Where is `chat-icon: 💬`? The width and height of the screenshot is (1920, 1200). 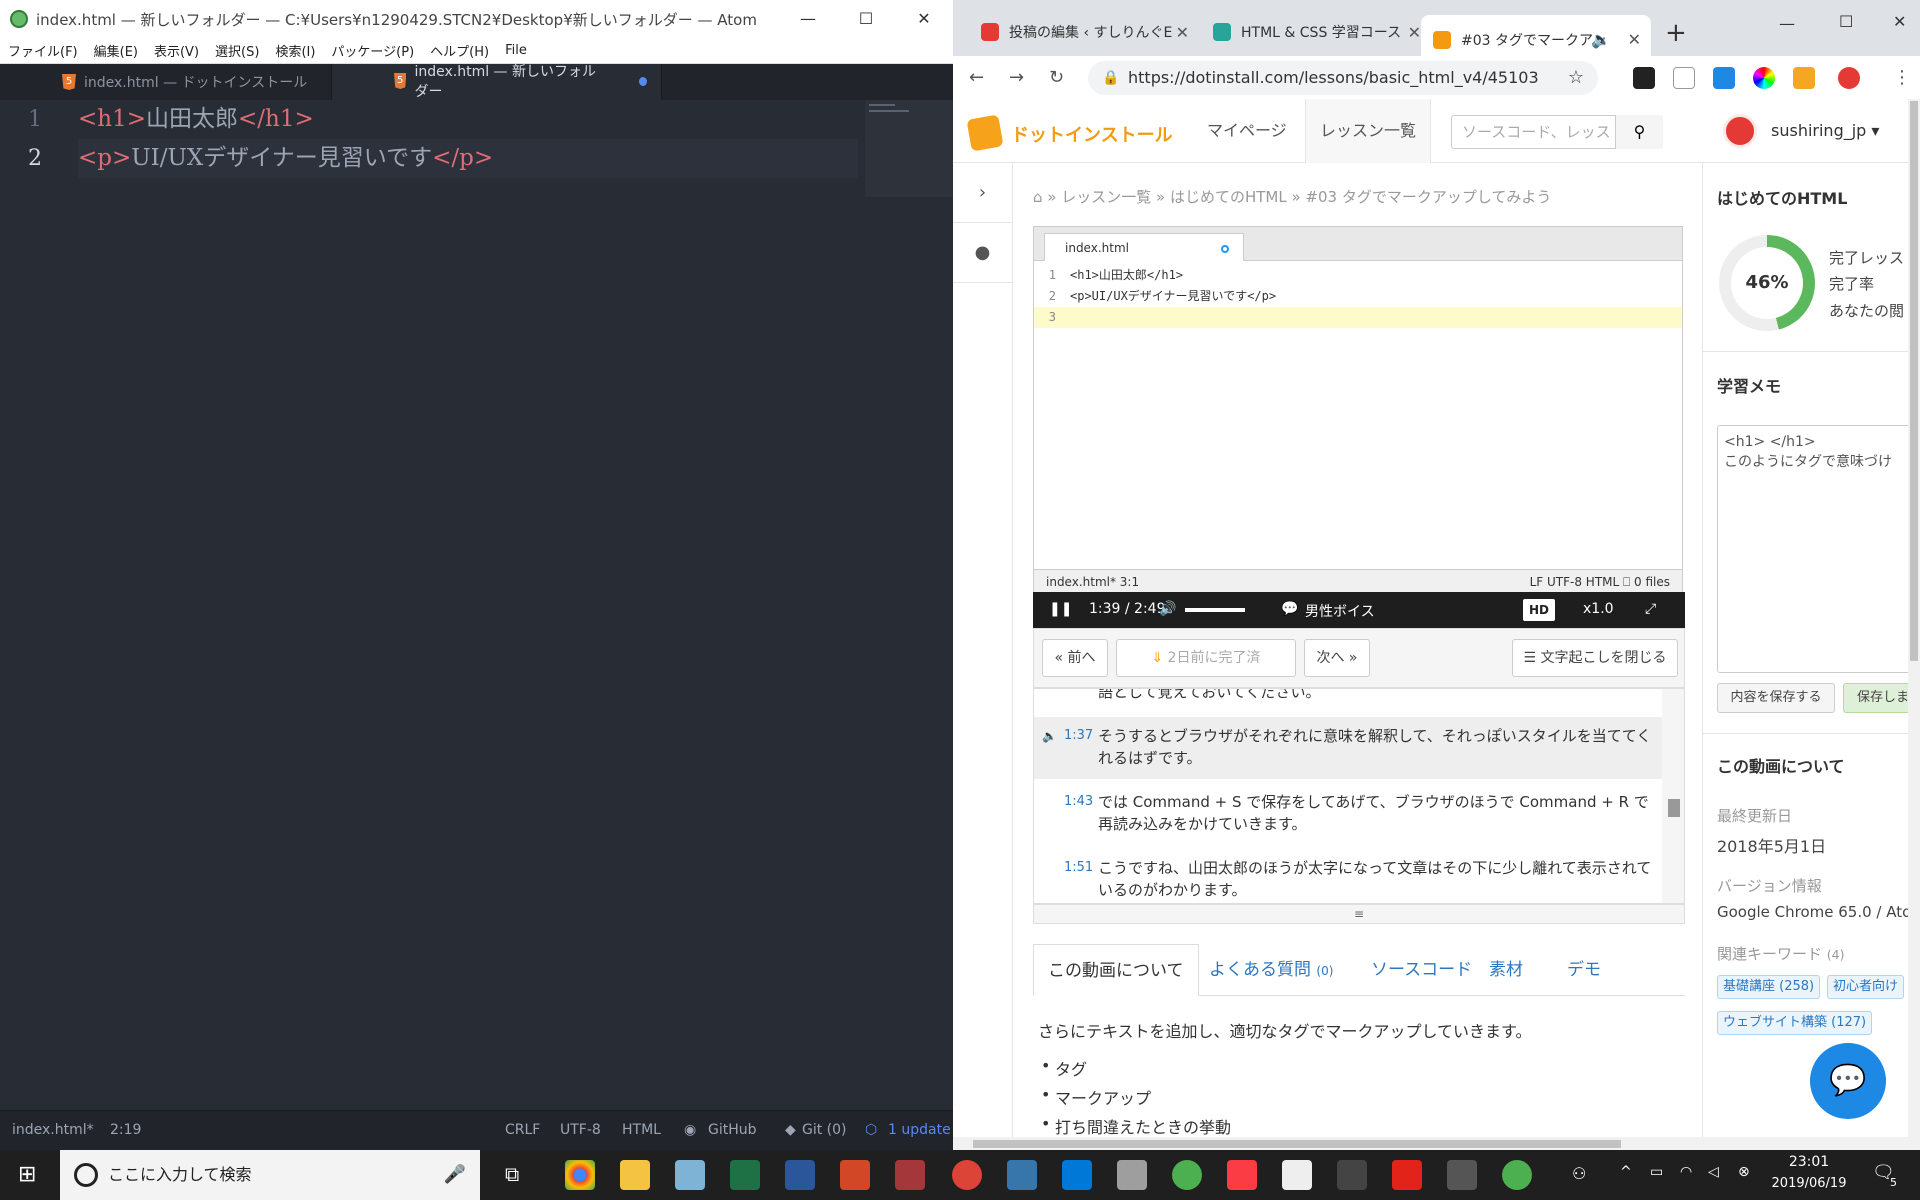 chat-icon: 💬 is located at coordinates (1848, 1081).